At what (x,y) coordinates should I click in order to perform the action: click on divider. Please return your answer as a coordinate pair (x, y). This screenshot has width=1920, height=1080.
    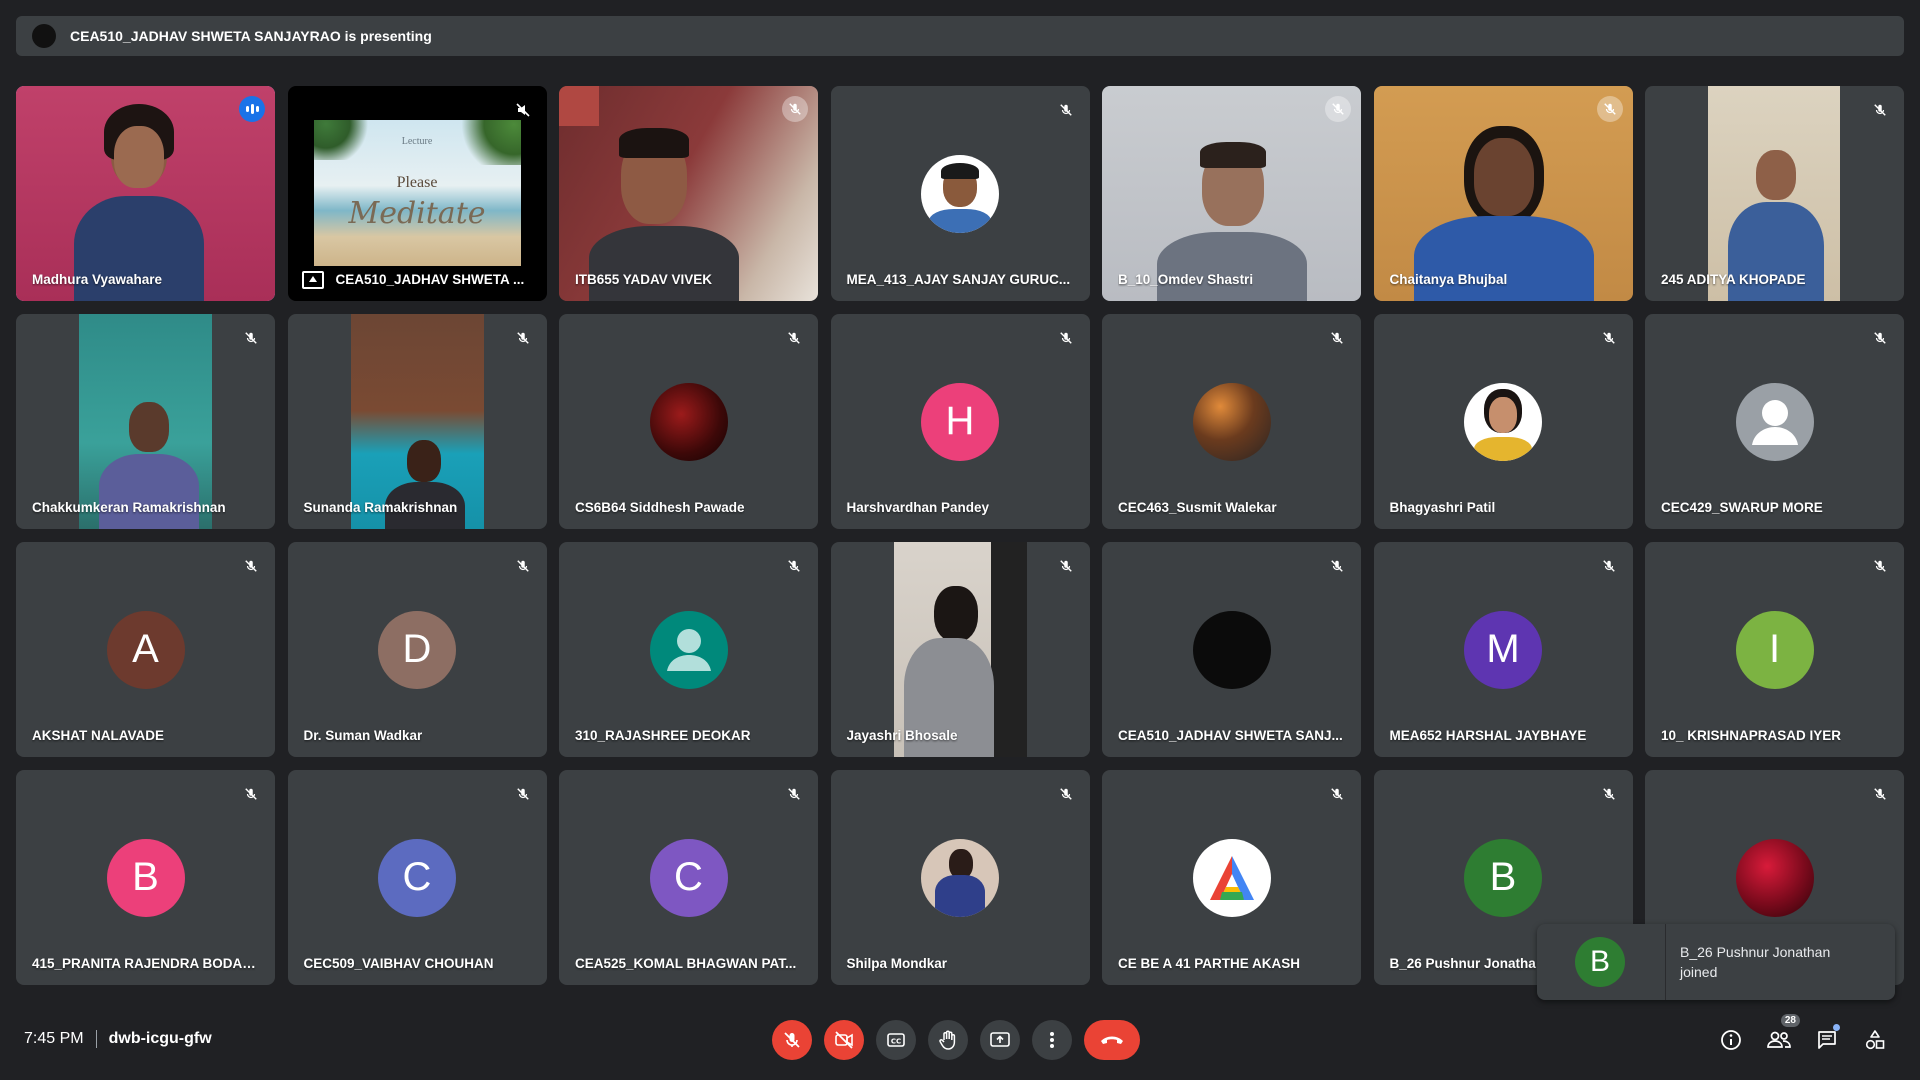
    Looking at the image, I should click on (96, 1039).